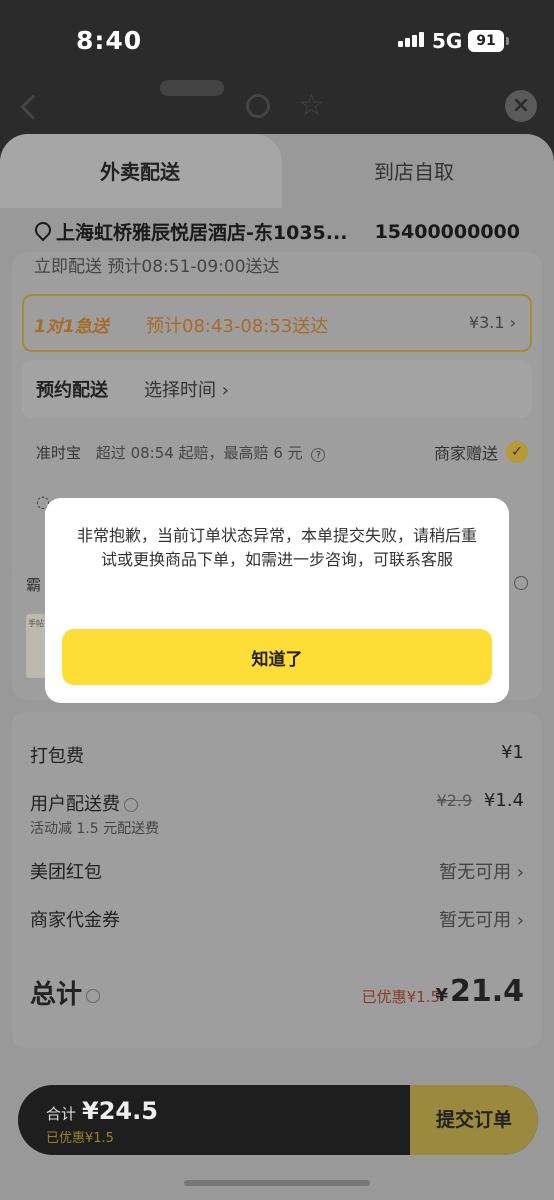  Describe the element at coordinates (277, 992) in the screenshot. I see `total-row: 总计 已优惠¥1.5 ¥21.4` at that location.